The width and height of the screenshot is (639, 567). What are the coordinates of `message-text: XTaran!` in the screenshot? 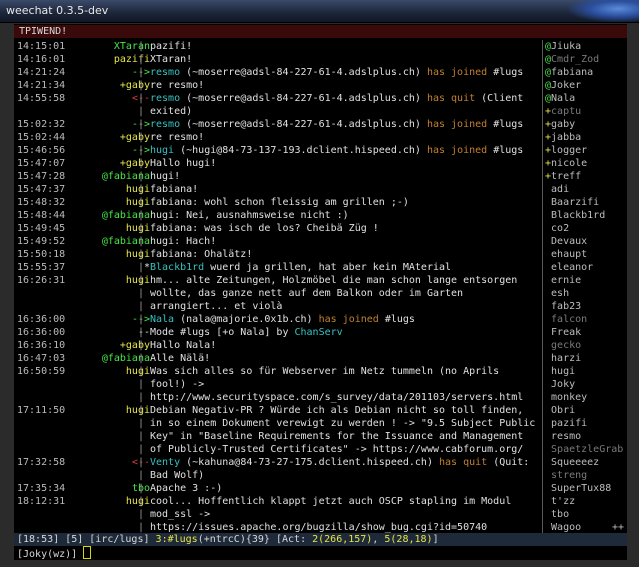 It's located at (171, 59).